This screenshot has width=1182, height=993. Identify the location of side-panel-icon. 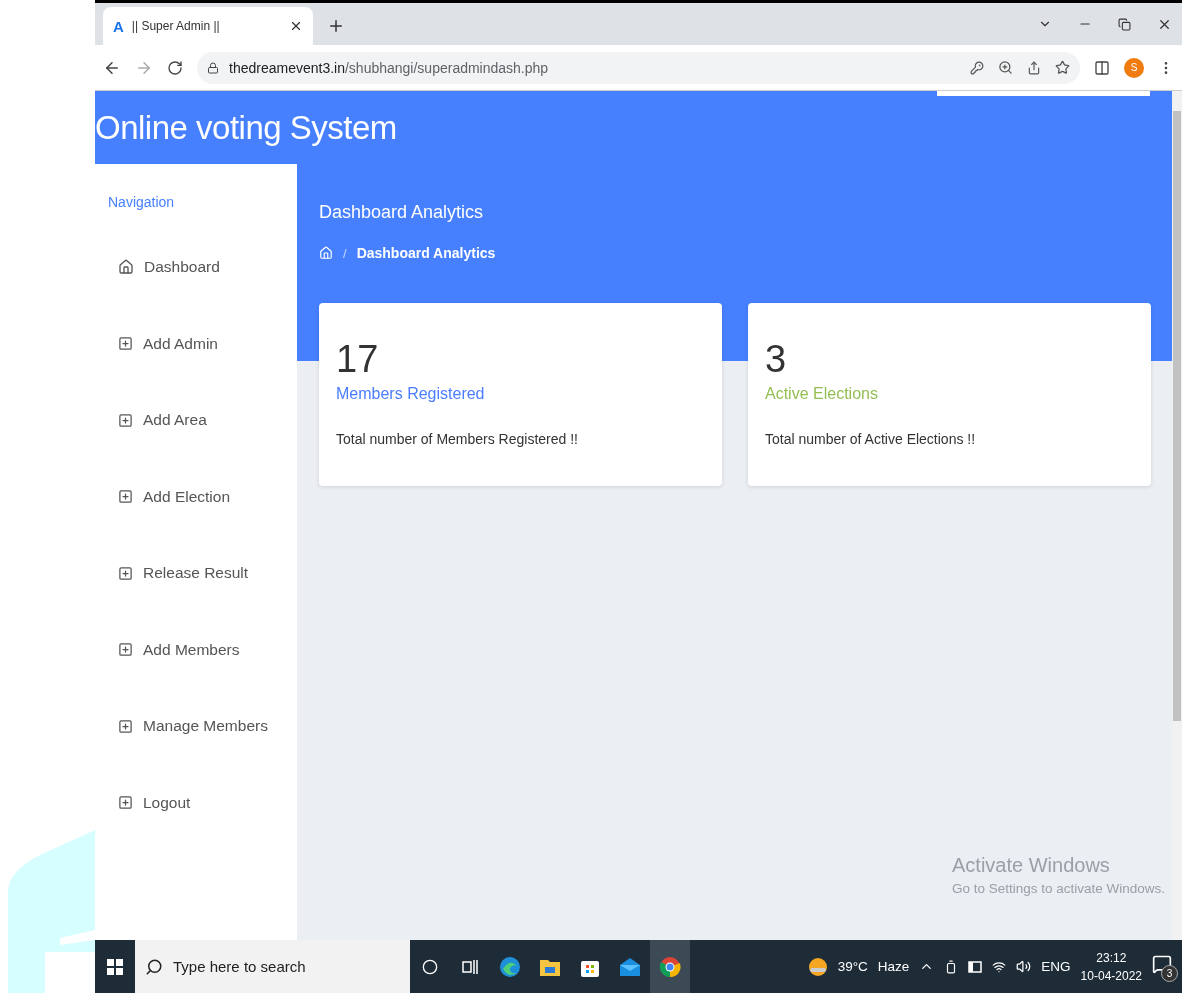
(1102, 67).